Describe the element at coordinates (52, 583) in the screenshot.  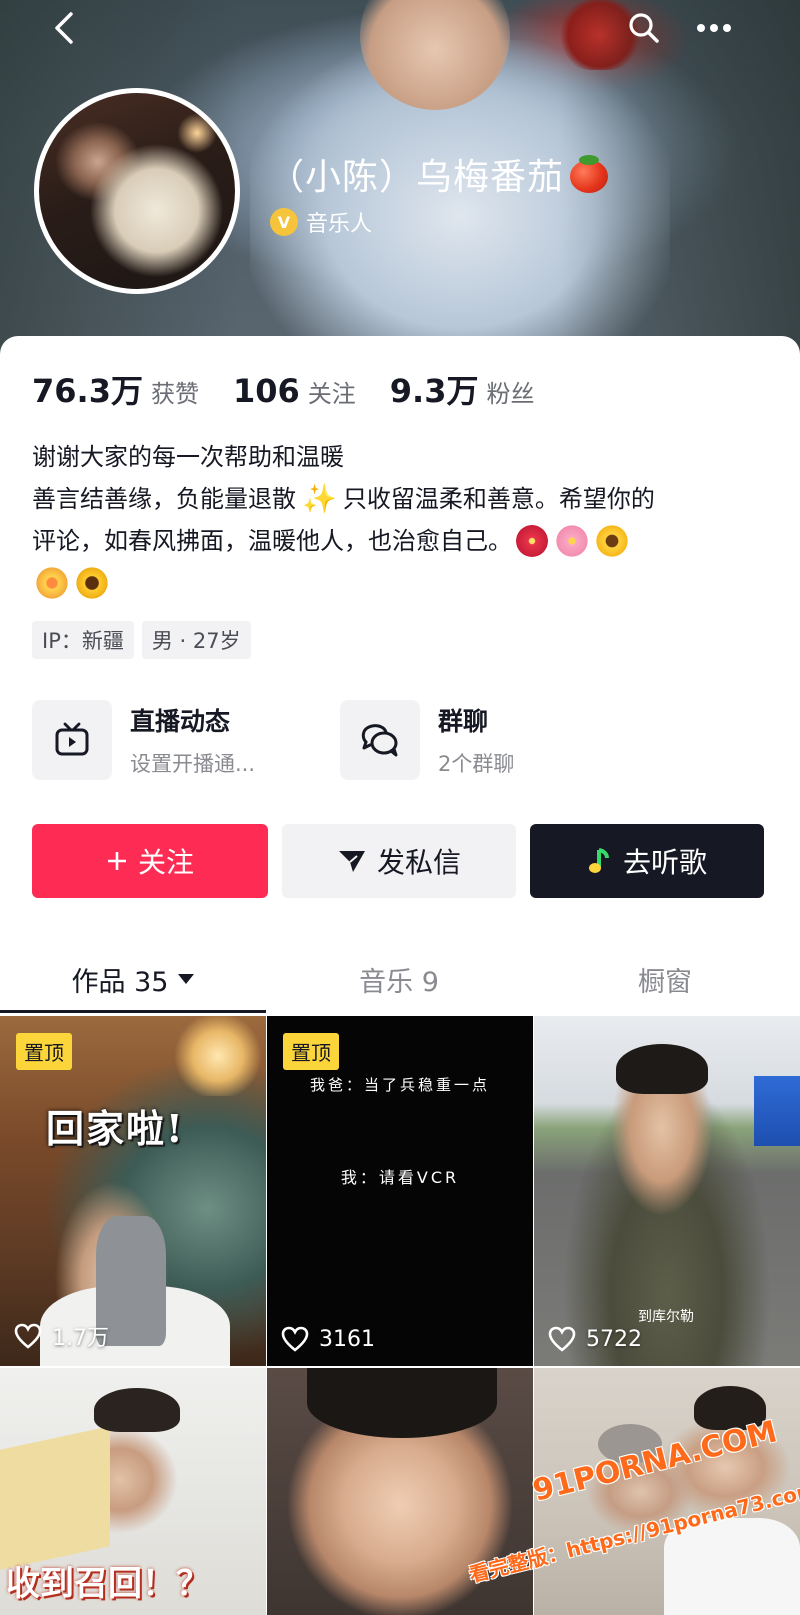
I see `rosette-emoji-icon` at that location.